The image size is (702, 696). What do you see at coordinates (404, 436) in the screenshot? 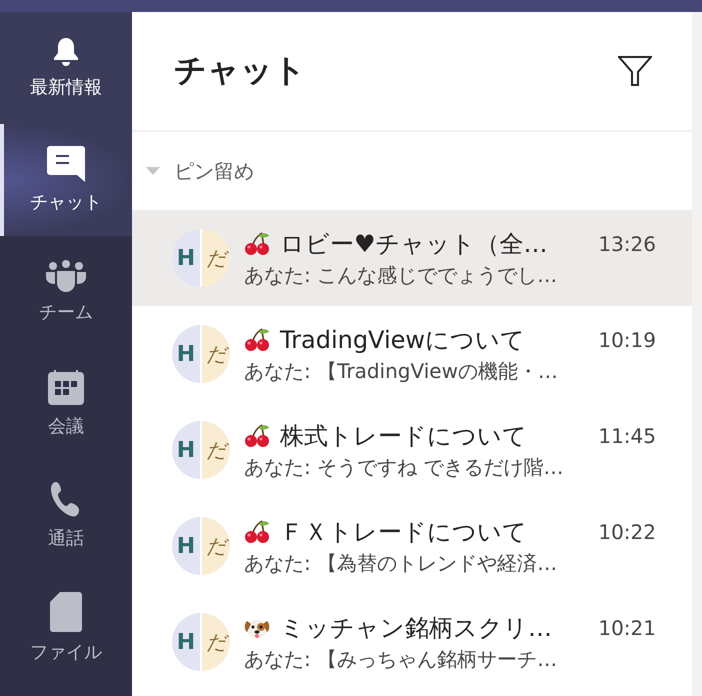
I see `chat-title: 株式トレードについて` at bounding box center [404, 436].